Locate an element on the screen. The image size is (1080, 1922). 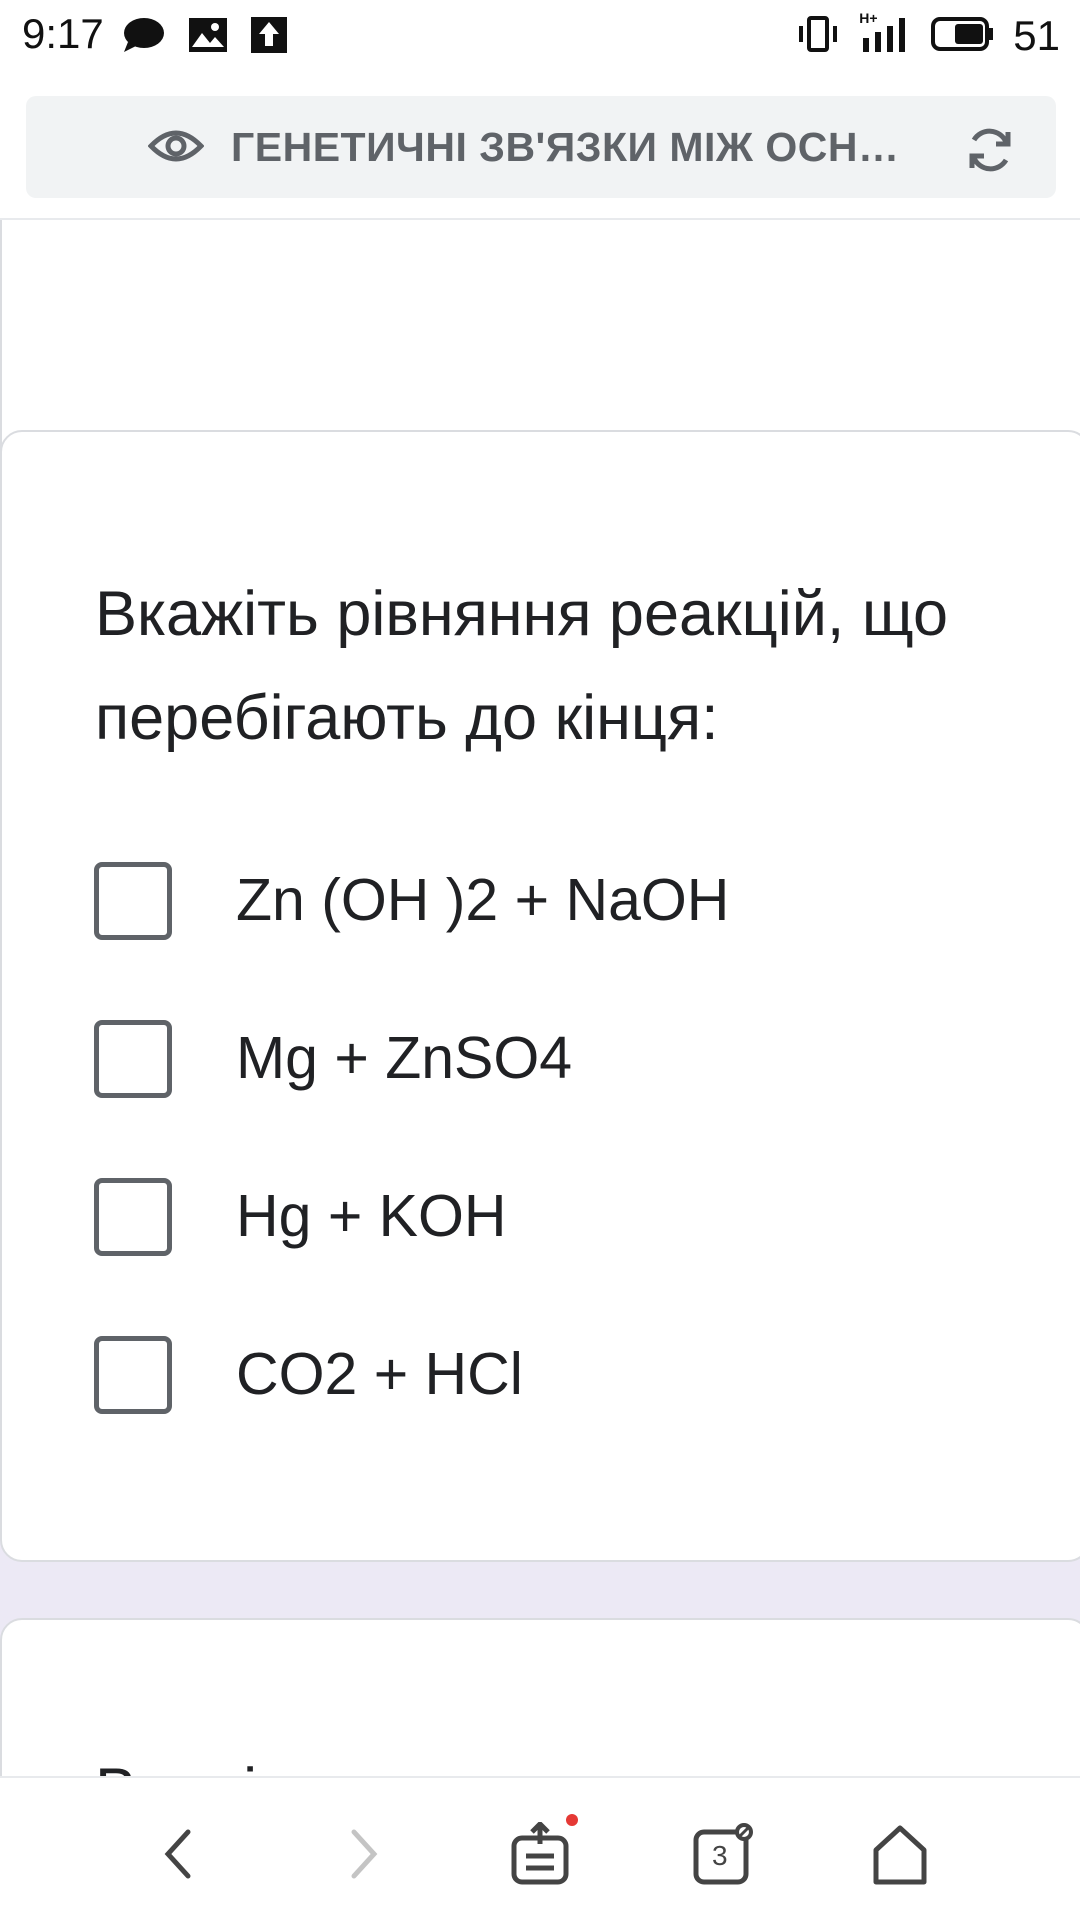
forward-icon is located at coordinates (362, 1854).